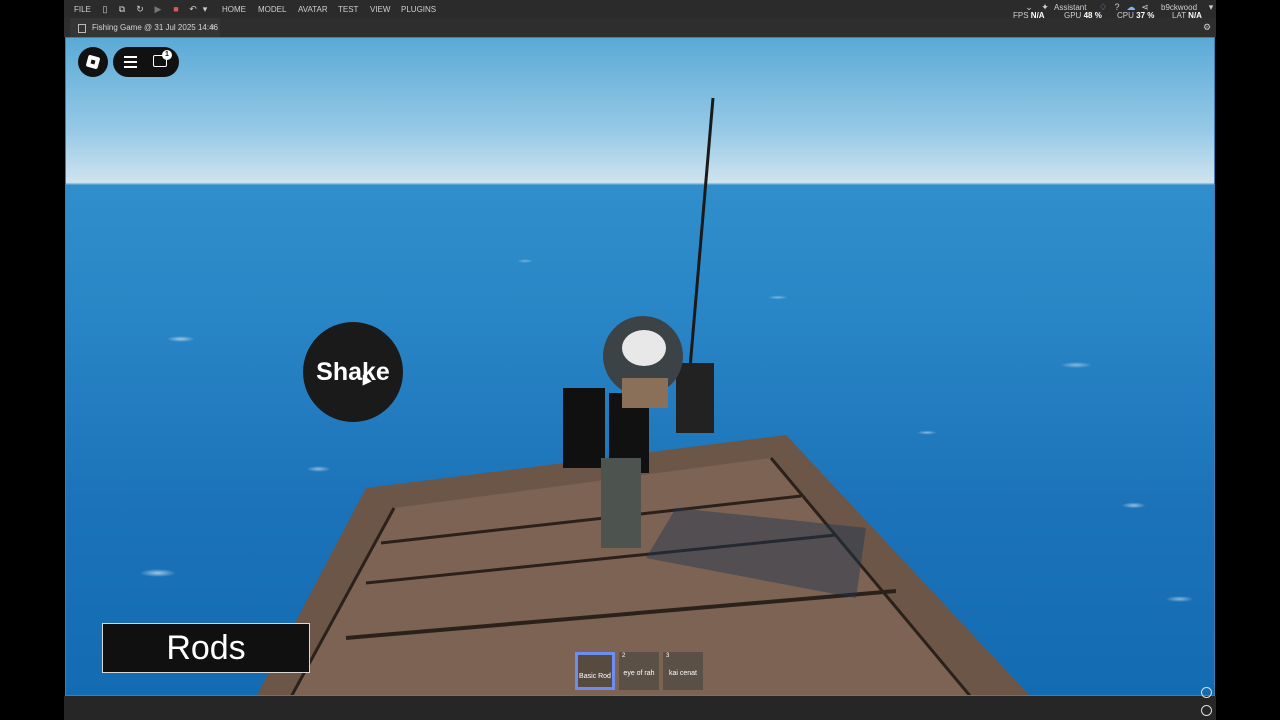  What do you see at coordinates (105, 9) in the screenshot?
I see `new-file-icon: ▯` at bounding box center [105, 9].